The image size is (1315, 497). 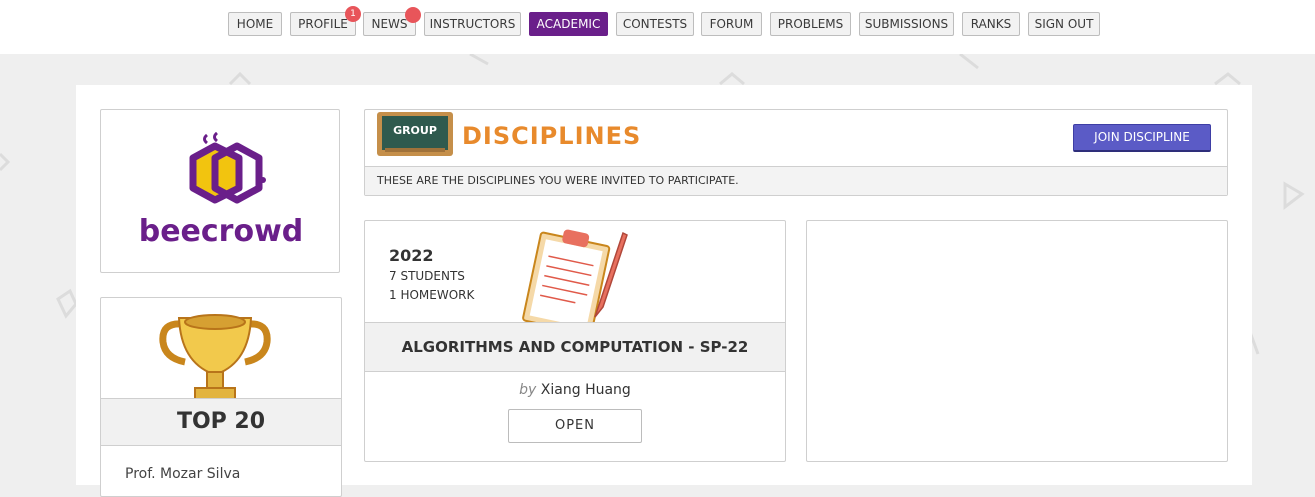 What do you see at coordinates (575, 347) in the screenshot?
I see `course-title: ALGORITHMS AND COMPUTATION - SP-22` at bounding box center [575, 347].